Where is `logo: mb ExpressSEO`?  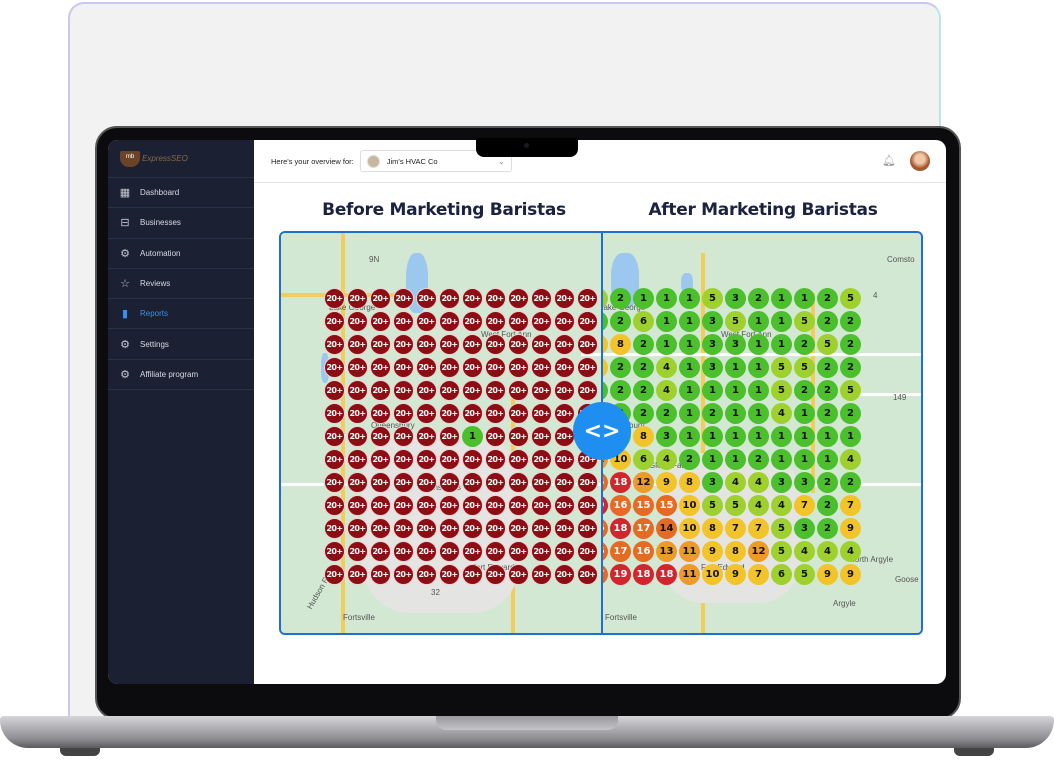 logo: mb ExpressSEO is located at coordinates (181, 159).